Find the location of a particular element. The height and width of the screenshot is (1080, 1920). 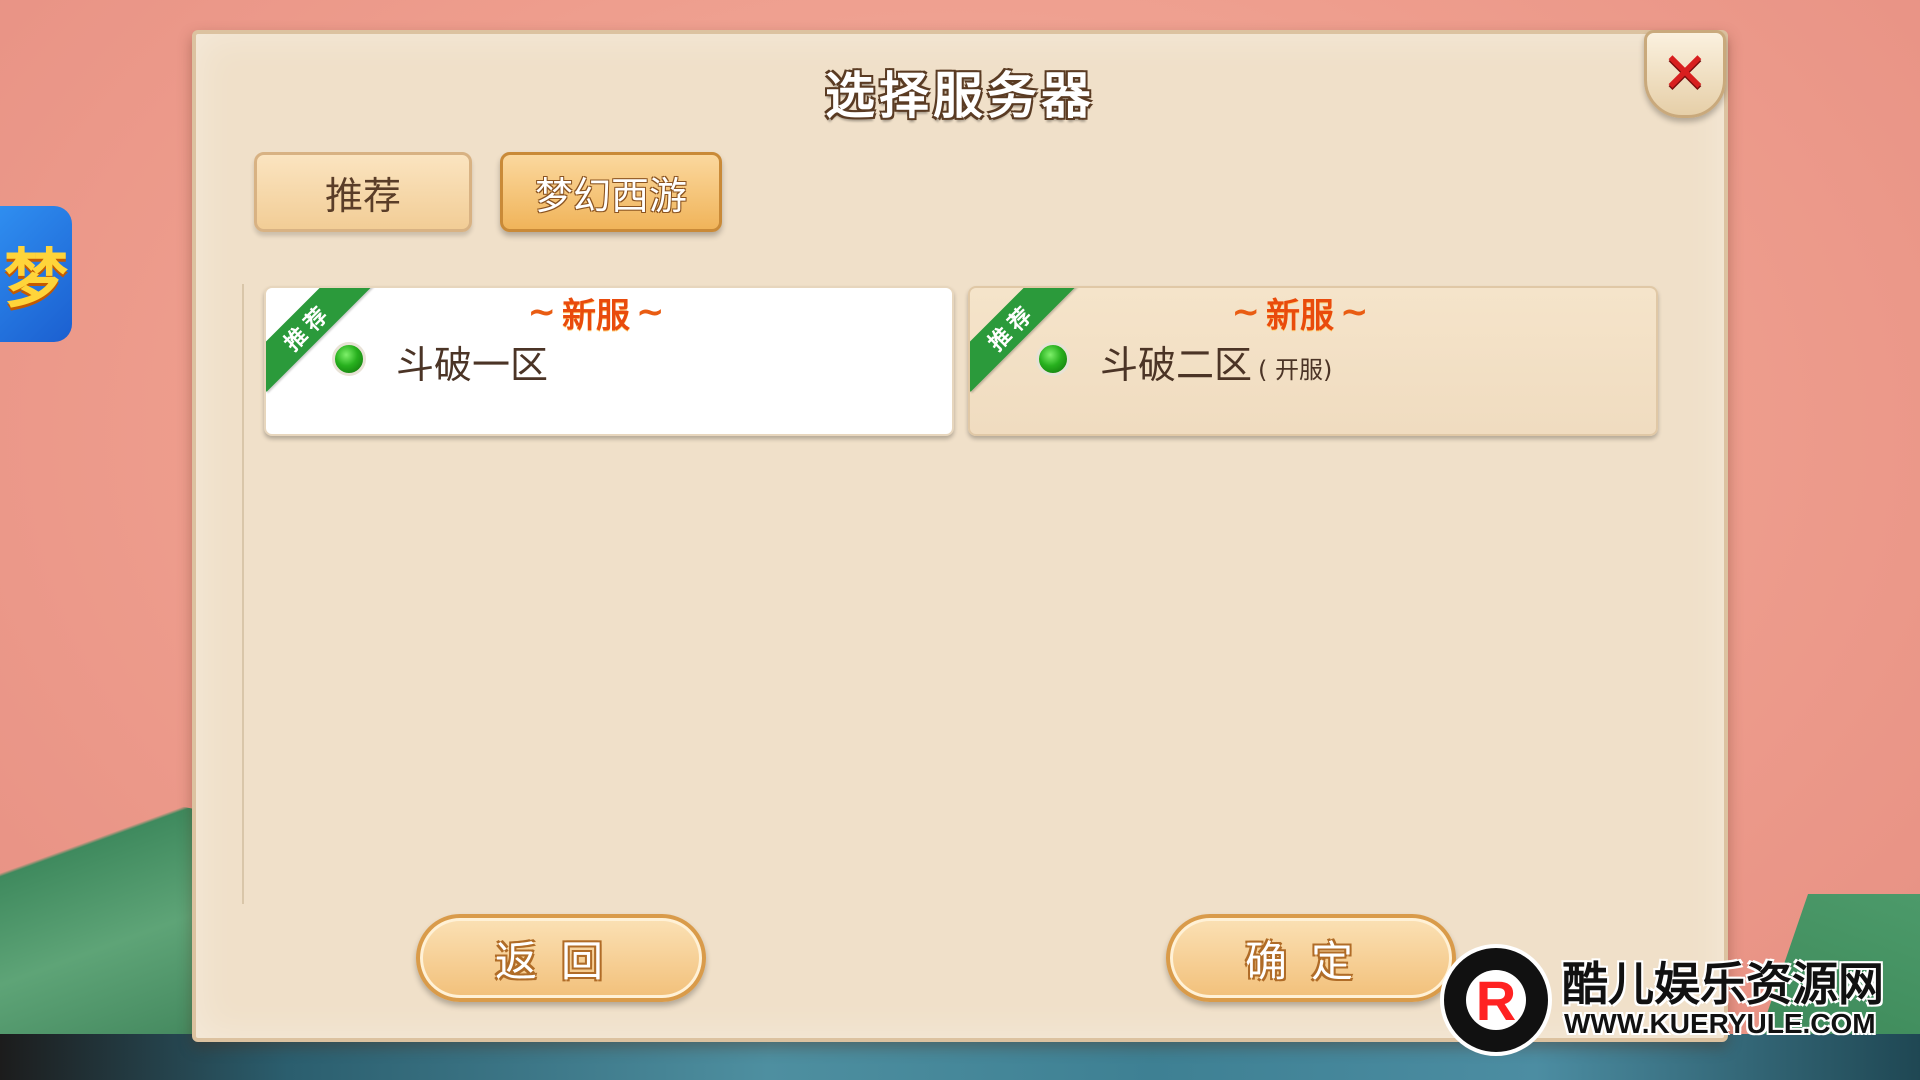

confirm-button: 确定 is located at coordinates (1311, 958).